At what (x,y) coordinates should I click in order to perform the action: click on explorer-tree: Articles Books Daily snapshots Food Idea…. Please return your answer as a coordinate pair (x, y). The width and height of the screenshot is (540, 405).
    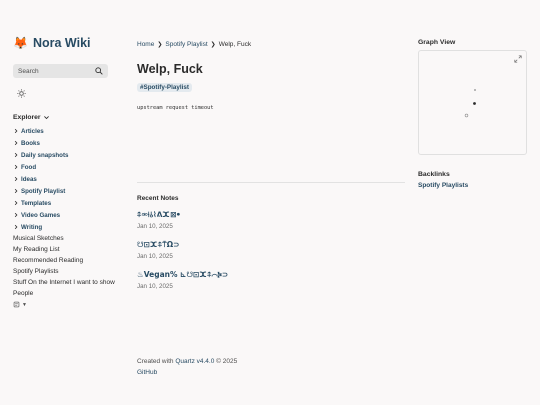
    Looking at the image, I should click on (69, 212).